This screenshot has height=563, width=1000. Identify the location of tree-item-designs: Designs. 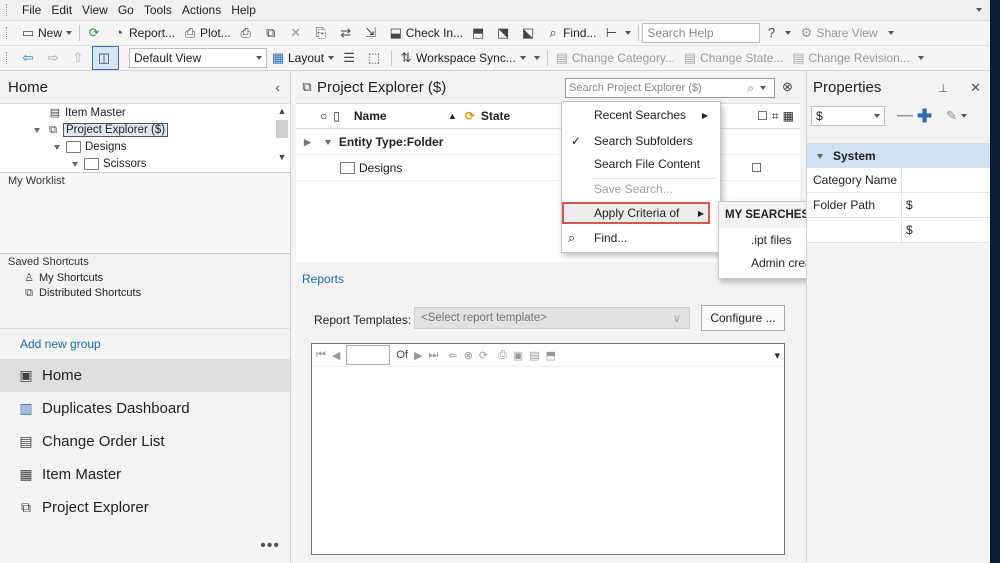
(90, 147).